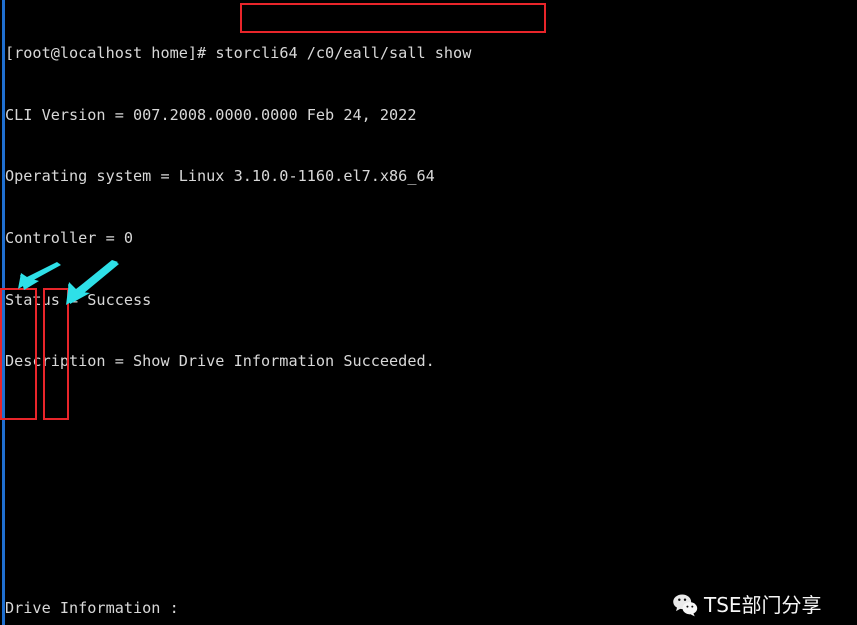  I want to click on status-line: Status = Success, so click(78, 299).